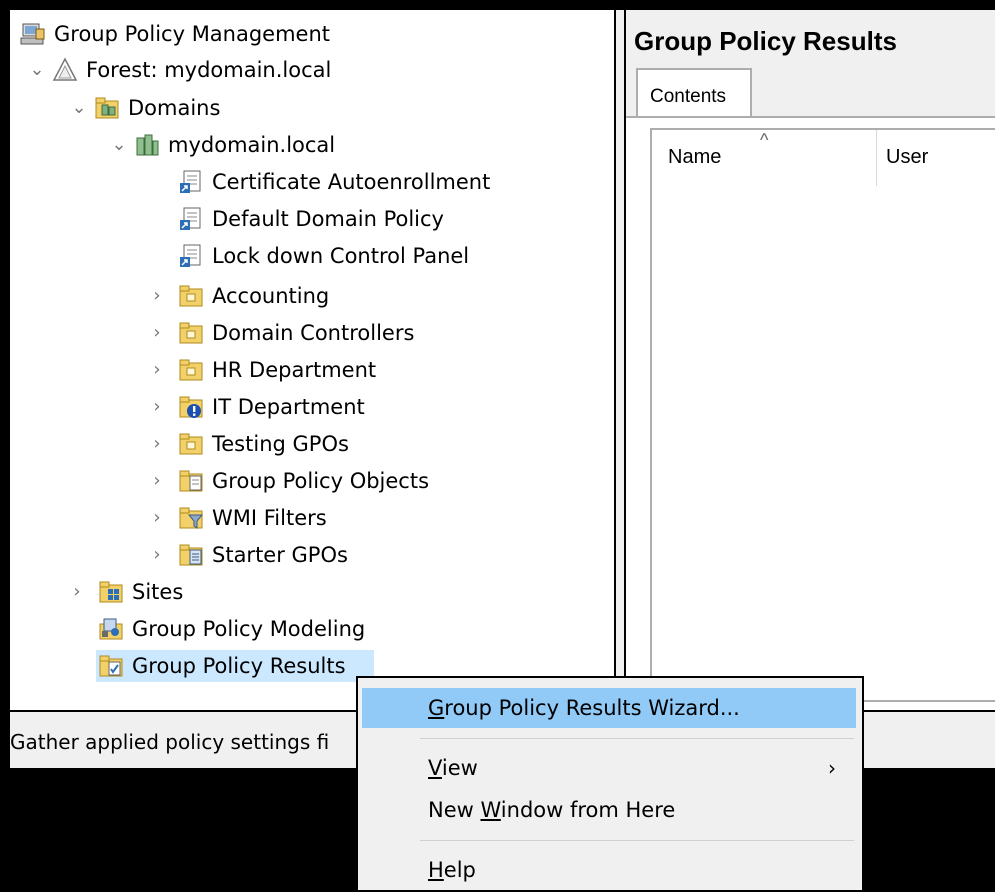 This screenshot has width=995, height=892. I want to click on tree-item-gpo-link: Certificate Autoenrollment, so click(334, 182).